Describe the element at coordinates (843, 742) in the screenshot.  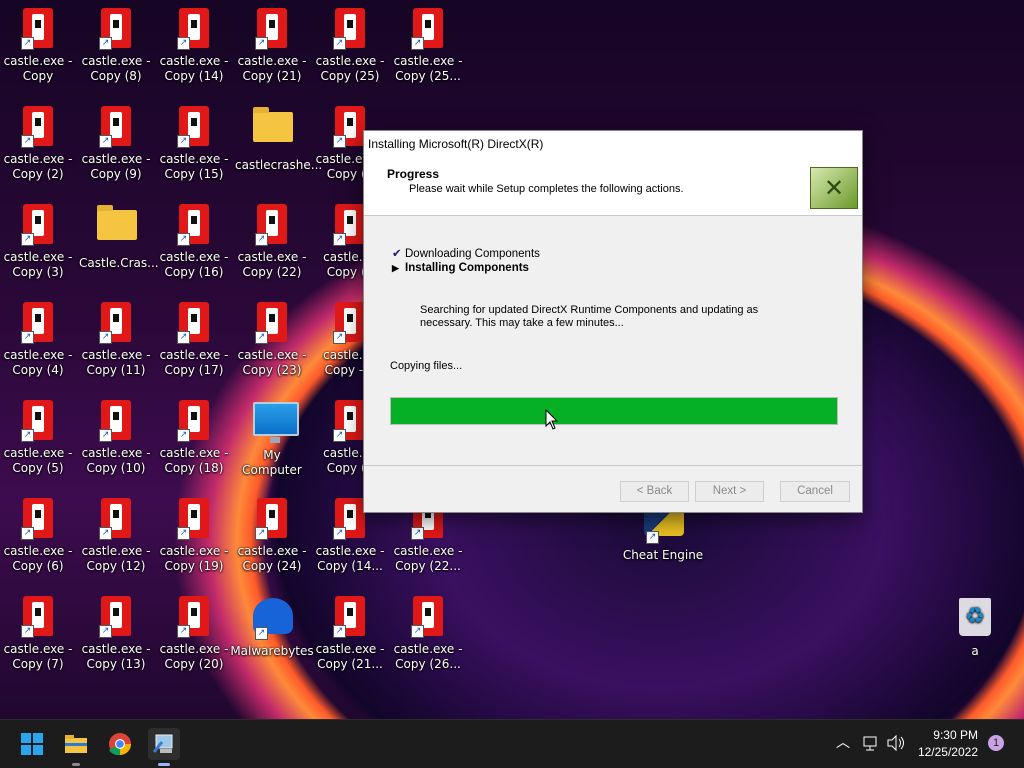
I see `chevron-up-icon: ︿` at that location.